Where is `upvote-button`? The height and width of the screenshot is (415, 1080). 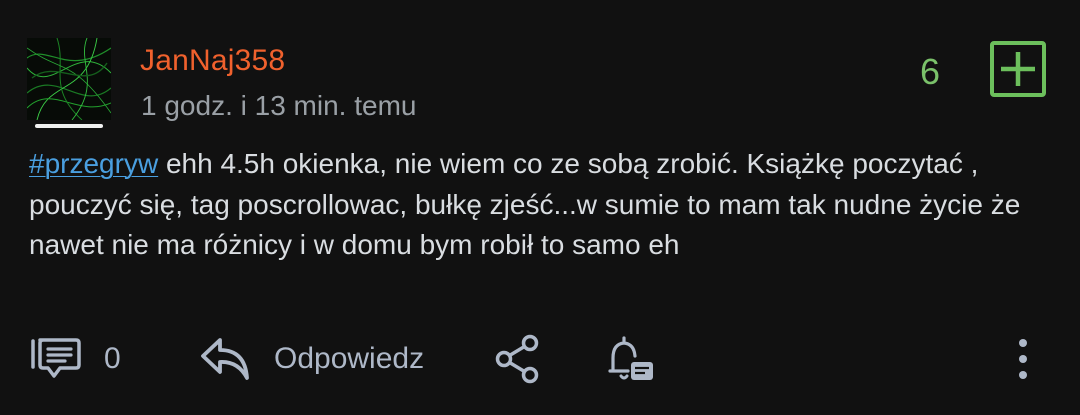
upvote-button is located at coordinates (1018, 69).